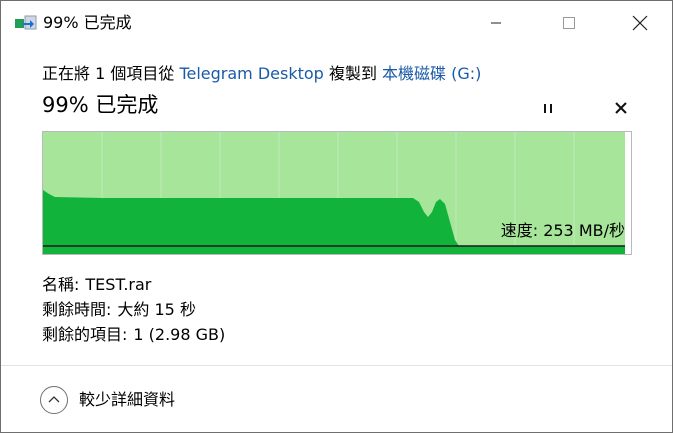 The width and height of the screenshot is (673, 433). What do you see at coordinates (431, 73) in the screenshot?
I see `destination-link: 本機磁碟 (G:)` at bounding box center [431, 73].